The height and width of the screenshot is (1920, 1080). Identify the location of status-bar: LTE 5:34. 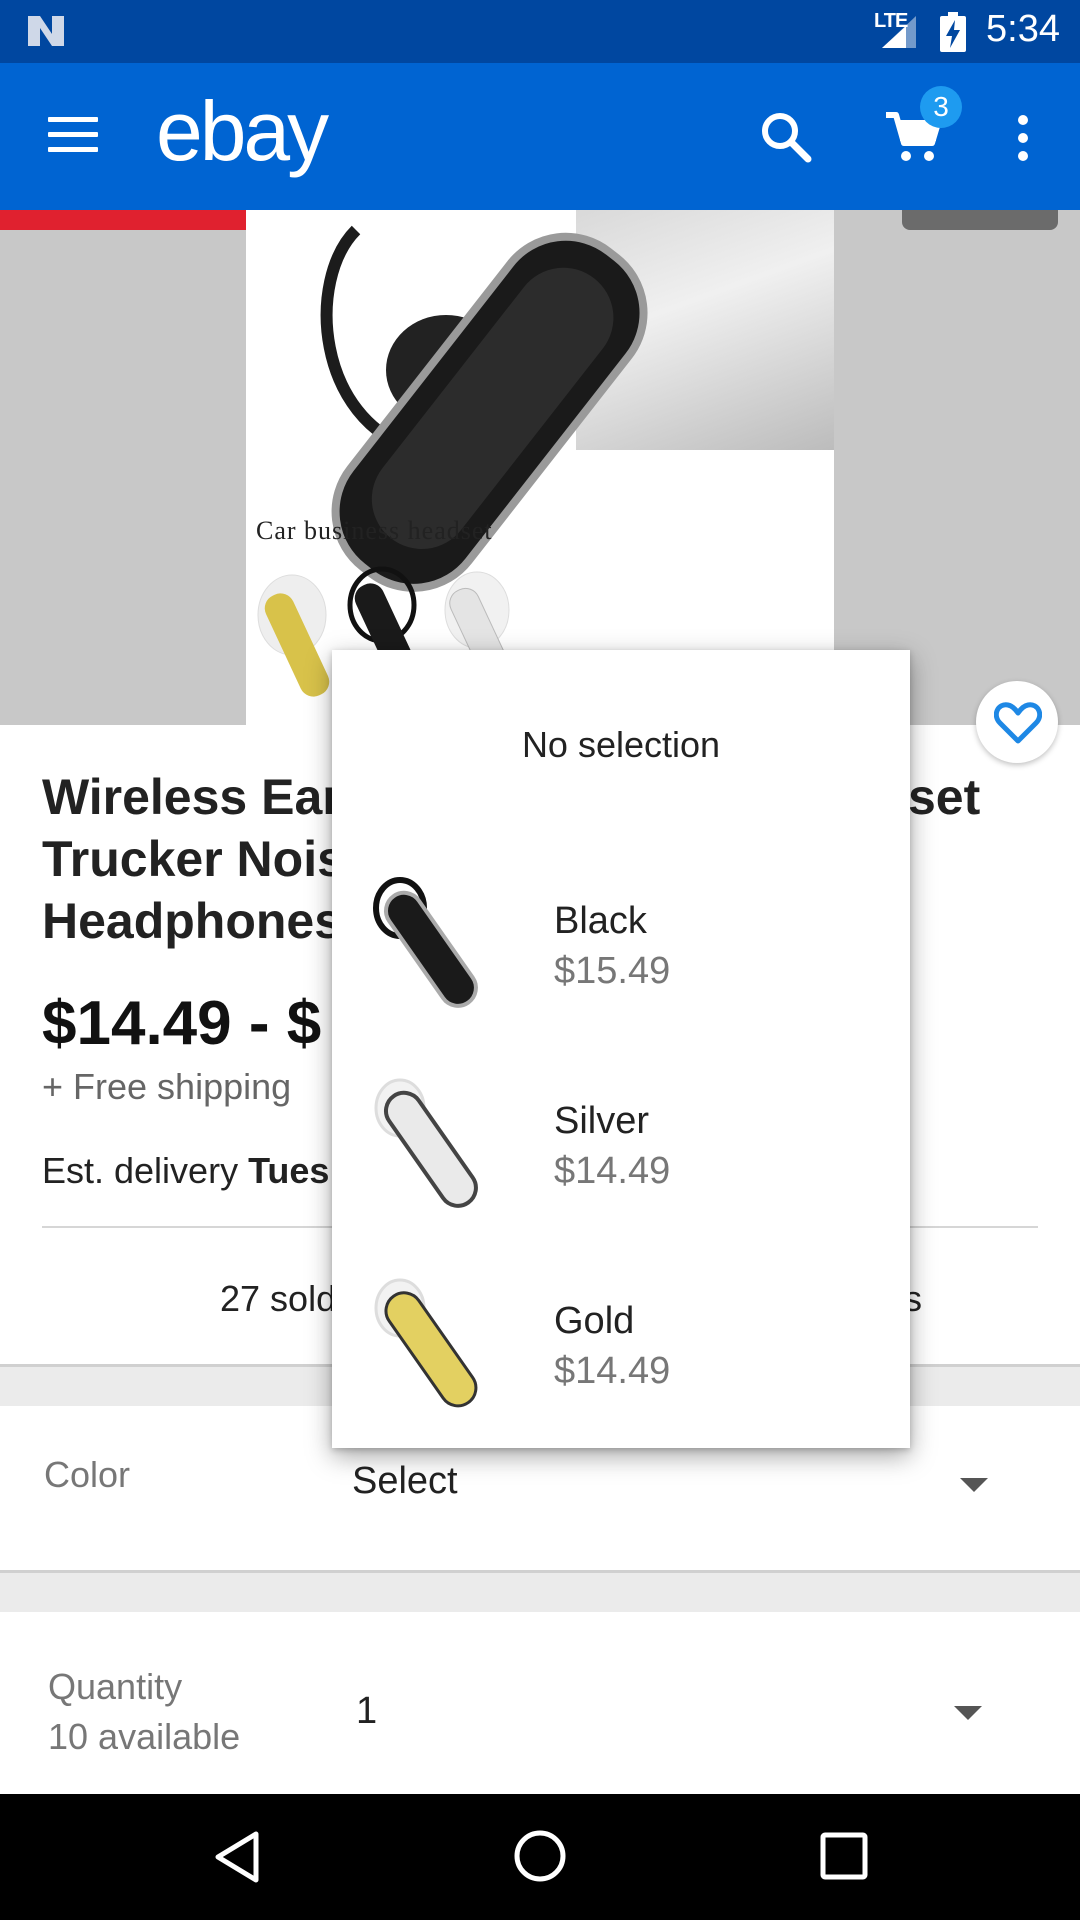
(540, 31).